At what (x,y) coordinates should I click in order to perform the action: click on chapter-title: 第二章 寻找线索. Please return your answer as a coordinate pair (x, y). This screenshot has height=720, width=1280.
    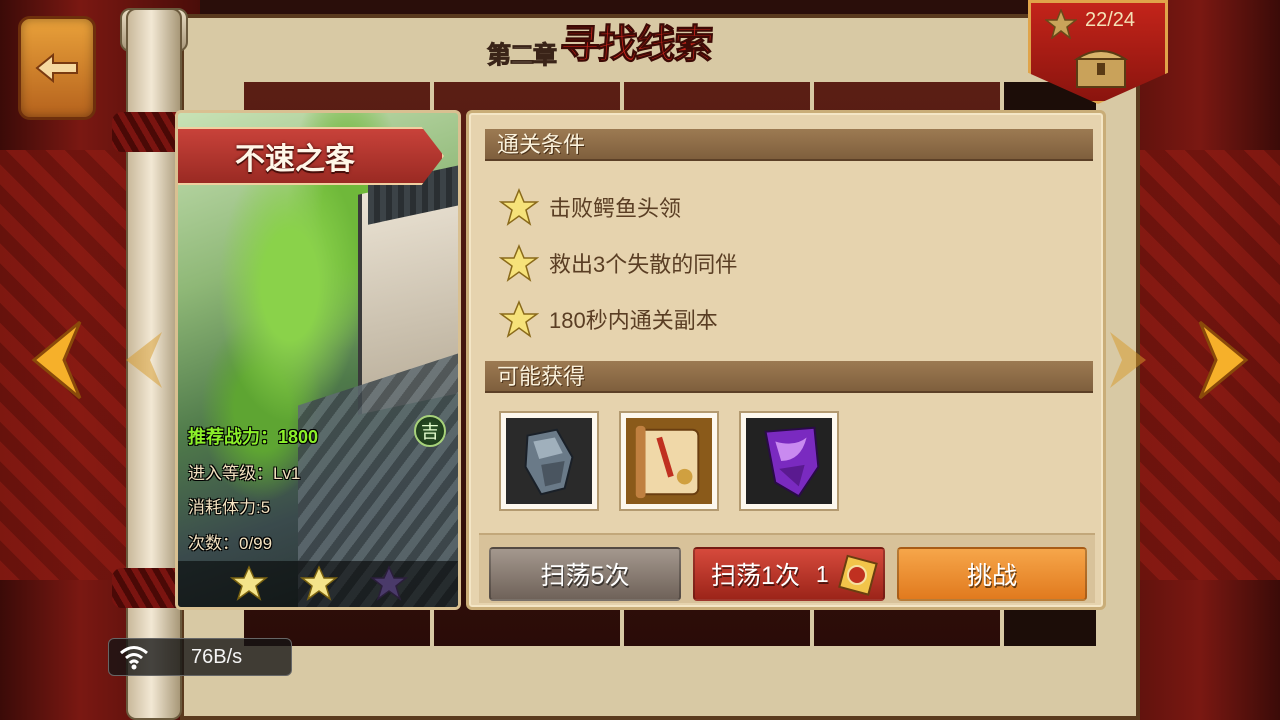
    Looking at the image, I should click on (600, 40).